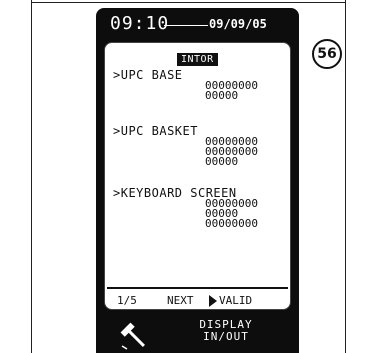 The height and width of the screenshot is (353, 376). I want to click on display-in-out-button: DISPLAY IN/OUT, so click(197, 333).